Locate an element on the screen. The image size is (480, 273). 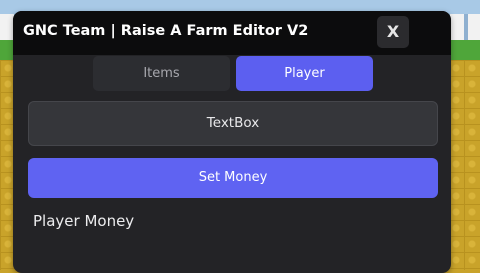
money-textbox: TextBox is located at coordinates (233, 123).